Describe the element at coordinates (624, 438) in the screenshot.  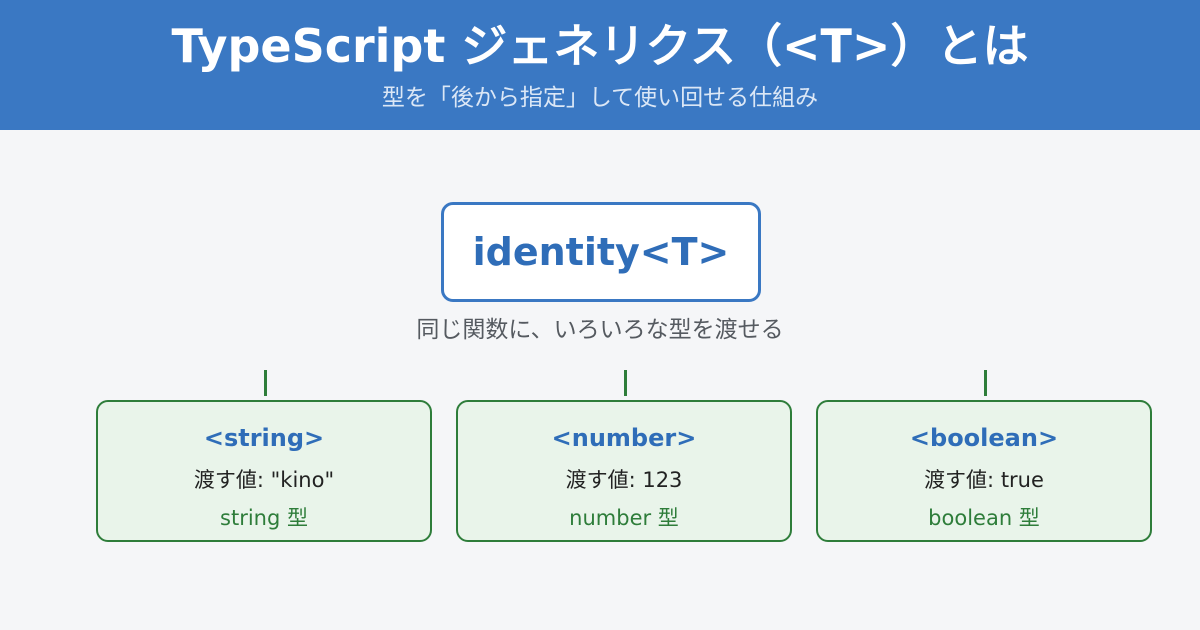
I see `card-type-label: <number>` at that location.